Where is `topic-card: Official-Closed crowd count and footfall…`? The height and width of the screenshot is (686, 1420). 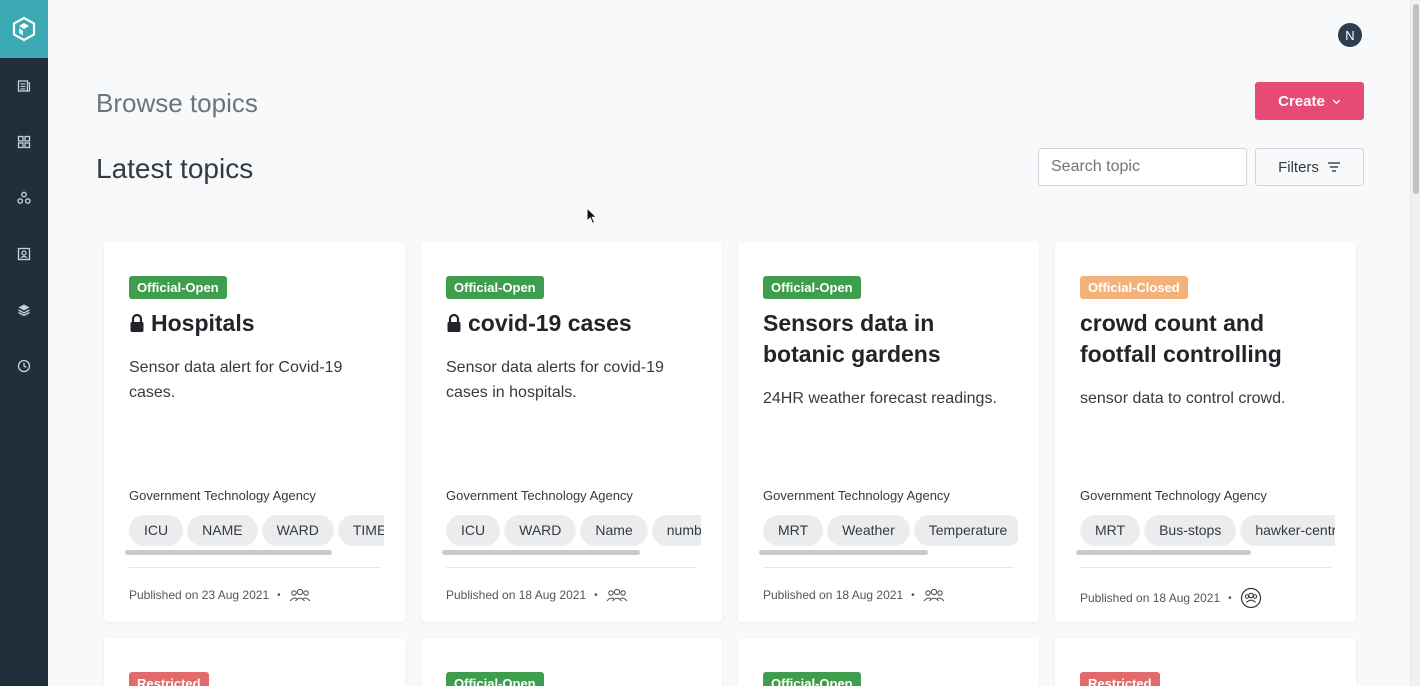
topic-card: Official-Closed crowd count and footfall… is located at coordinates (1205, 432).